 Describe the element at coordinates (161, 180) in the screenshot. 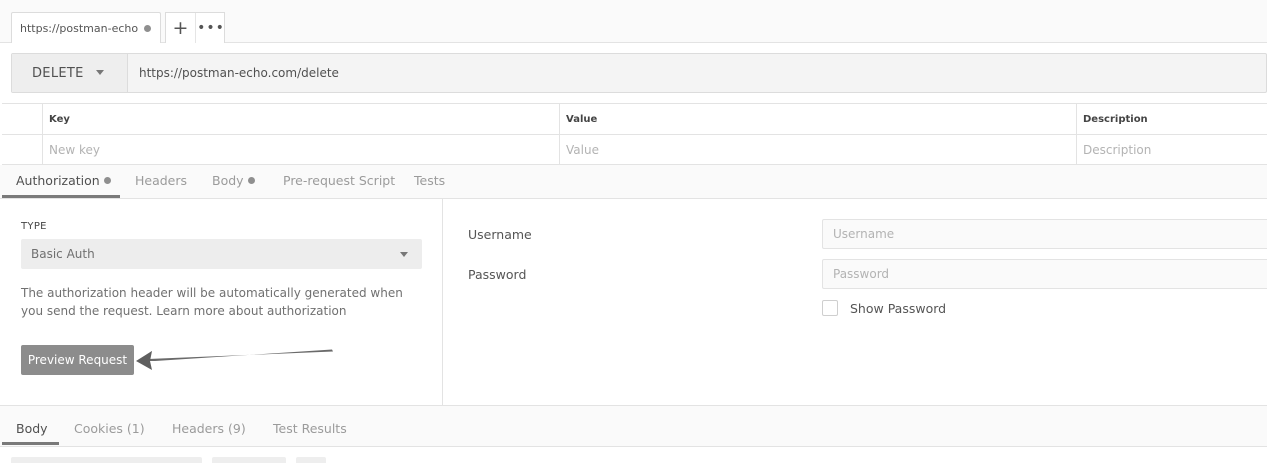

I see `tab-headers: Headers` at that location.